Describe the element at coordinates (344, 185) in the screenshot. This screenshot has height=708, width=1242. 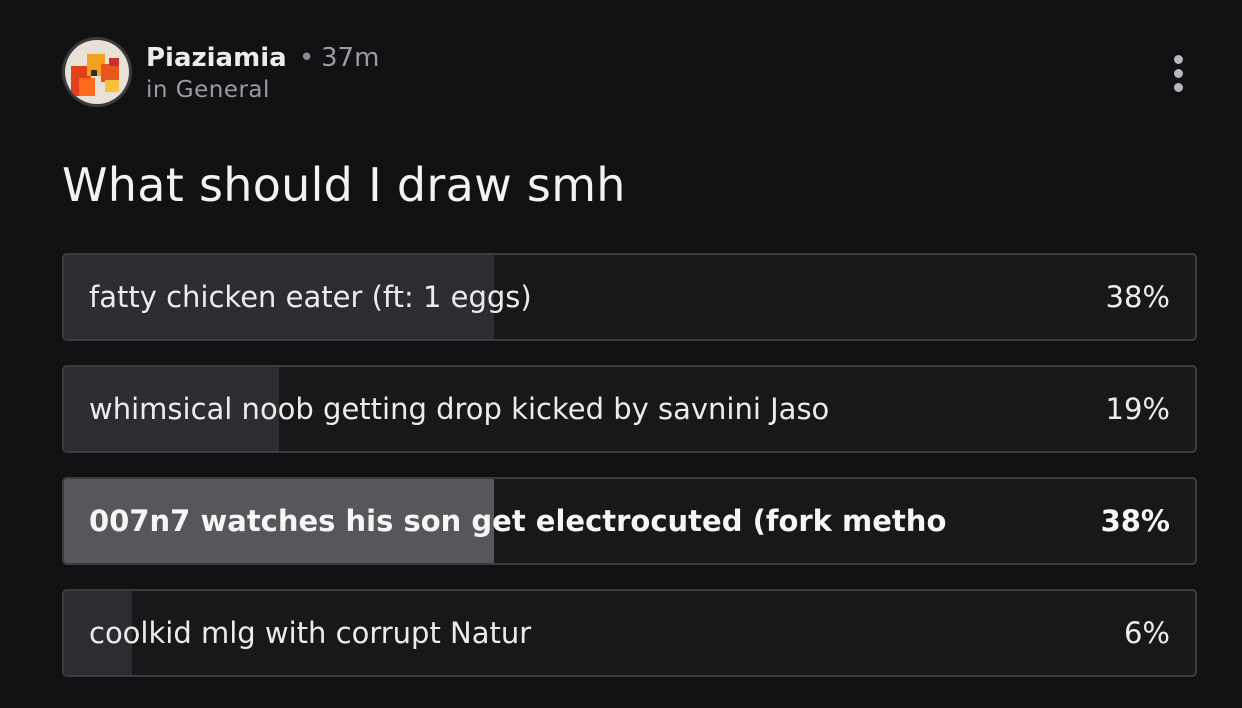
I see `post-title: What should I draw smh` at that location.